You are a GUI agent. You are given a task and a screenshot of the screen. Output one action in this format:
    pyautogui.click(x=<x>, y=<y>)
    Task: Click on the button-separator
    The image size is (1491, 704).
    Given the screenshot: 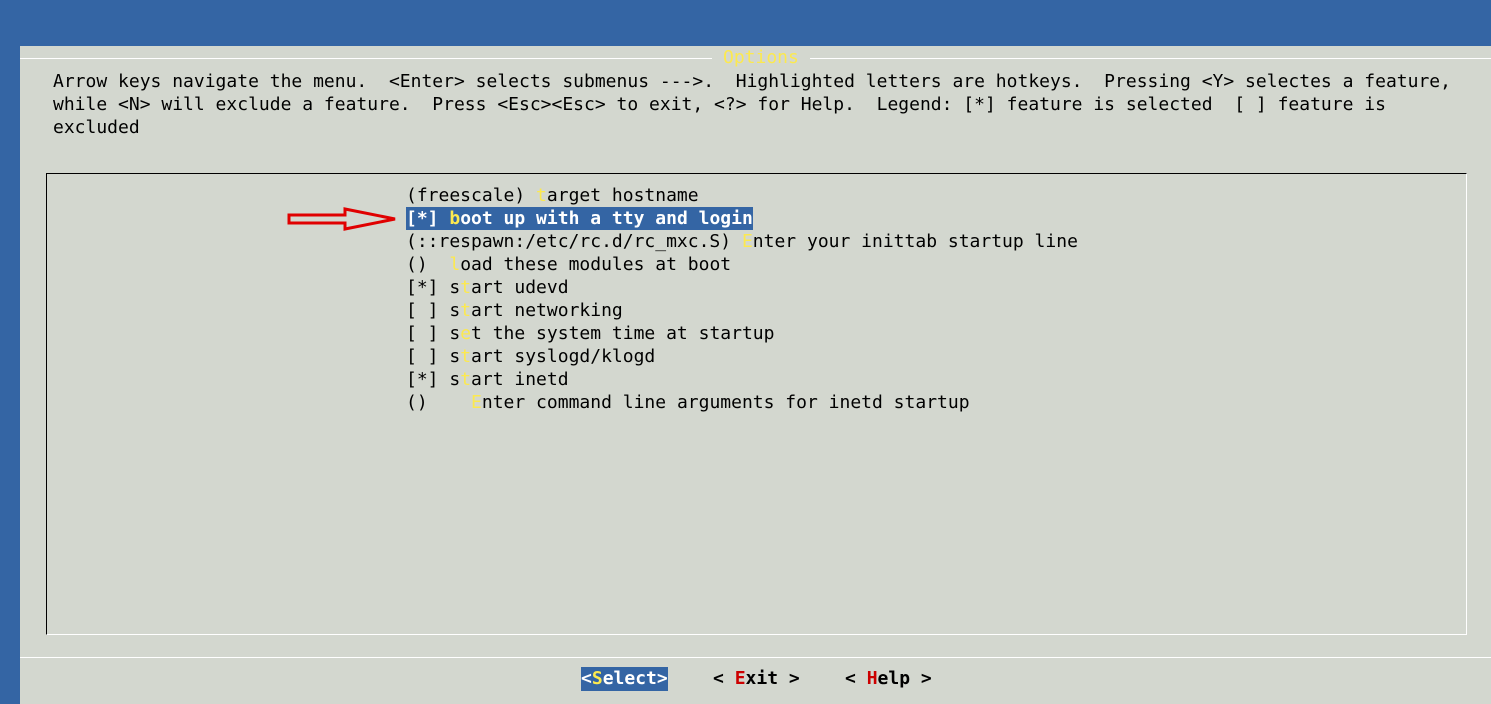 What is the action you would take?
    pyautogui.click(x=755, y=657)
    